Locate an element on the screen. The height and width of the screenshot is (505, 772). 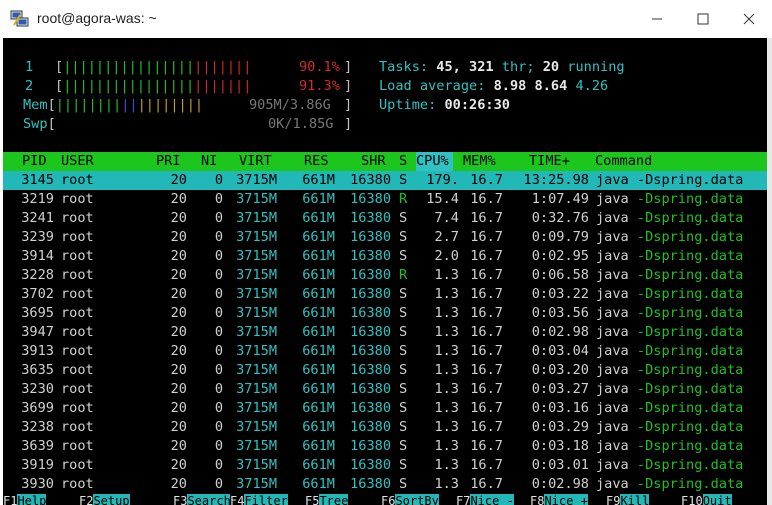
load-5min: 8.64 is located at coordinates (551, 86).